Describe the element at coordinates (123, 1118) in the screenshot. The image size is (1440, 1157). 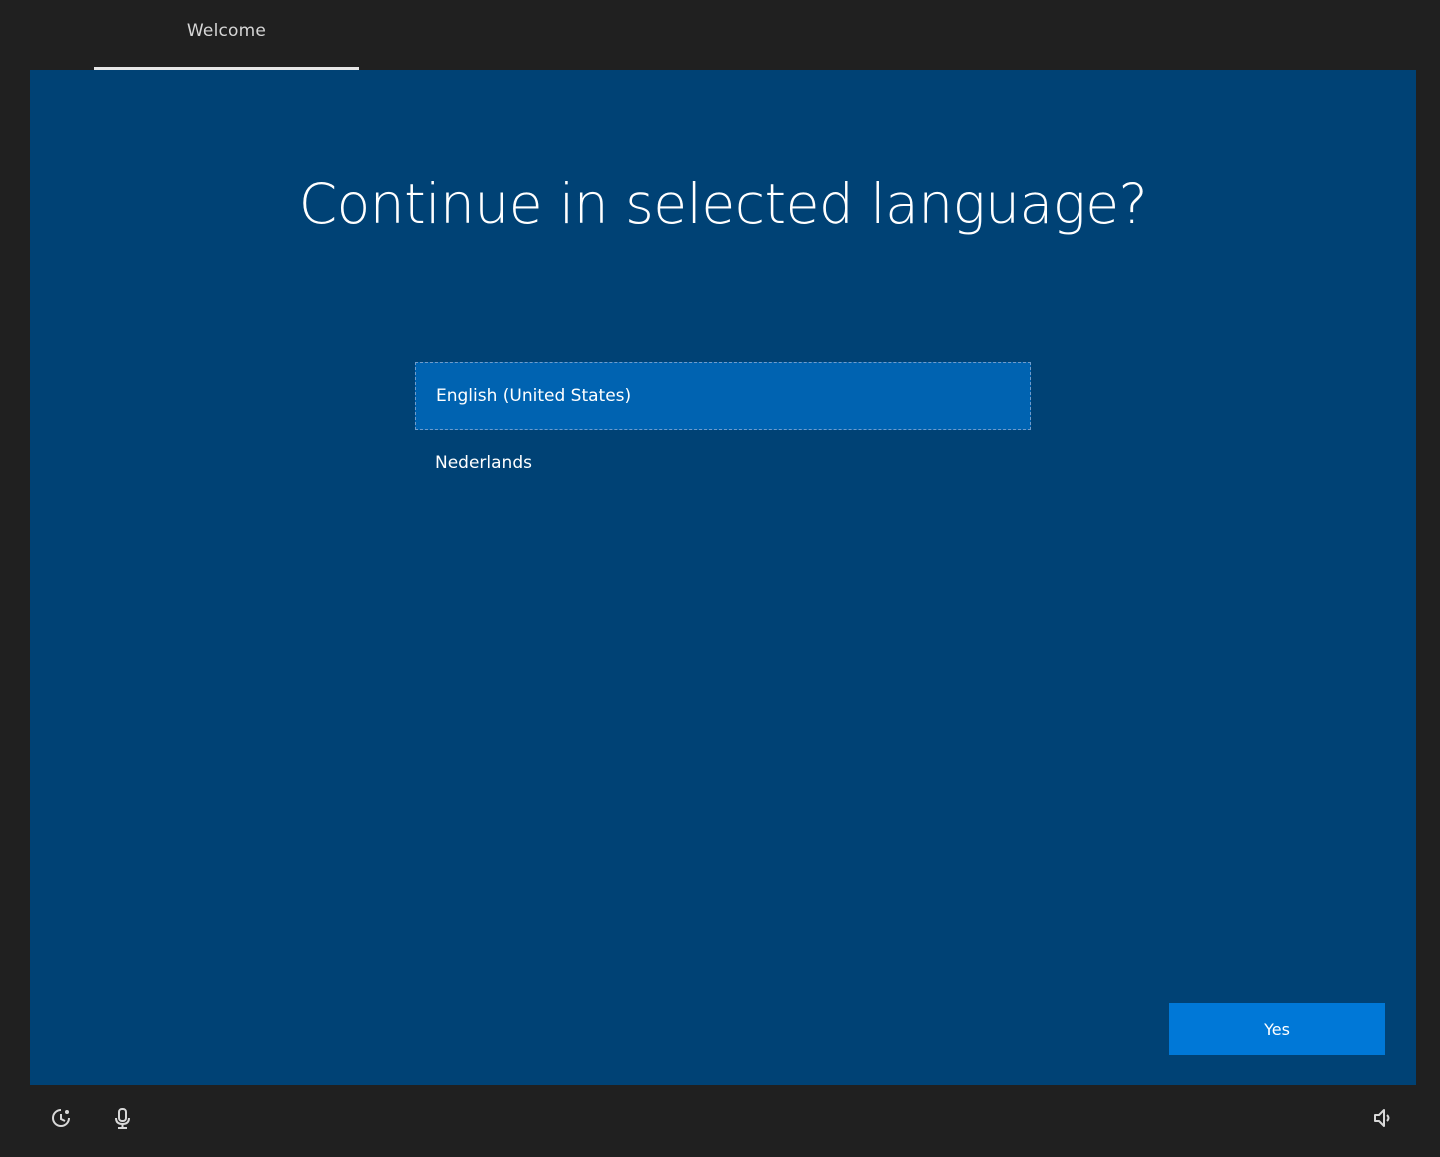
I see `microphone-icon` at that location.